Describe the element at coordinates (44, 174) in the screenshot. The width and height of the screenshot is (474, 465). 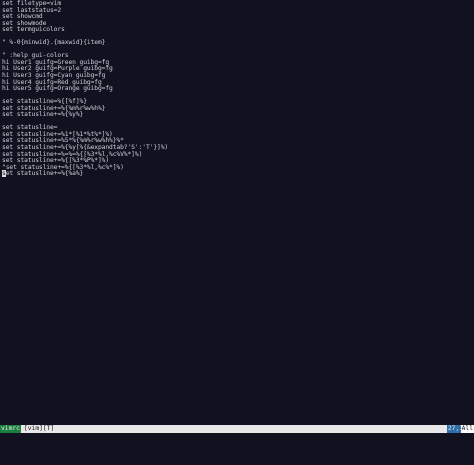
I see `buffer-line-text: et statusline+=%{%a%}` at that location.